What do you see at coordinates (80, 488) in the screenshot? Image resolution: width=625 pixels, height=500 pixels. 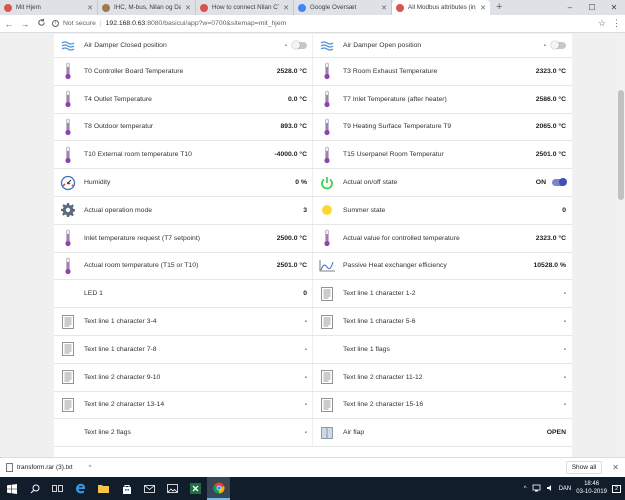 I see `edge-icon` at bounding box center [80, 488].